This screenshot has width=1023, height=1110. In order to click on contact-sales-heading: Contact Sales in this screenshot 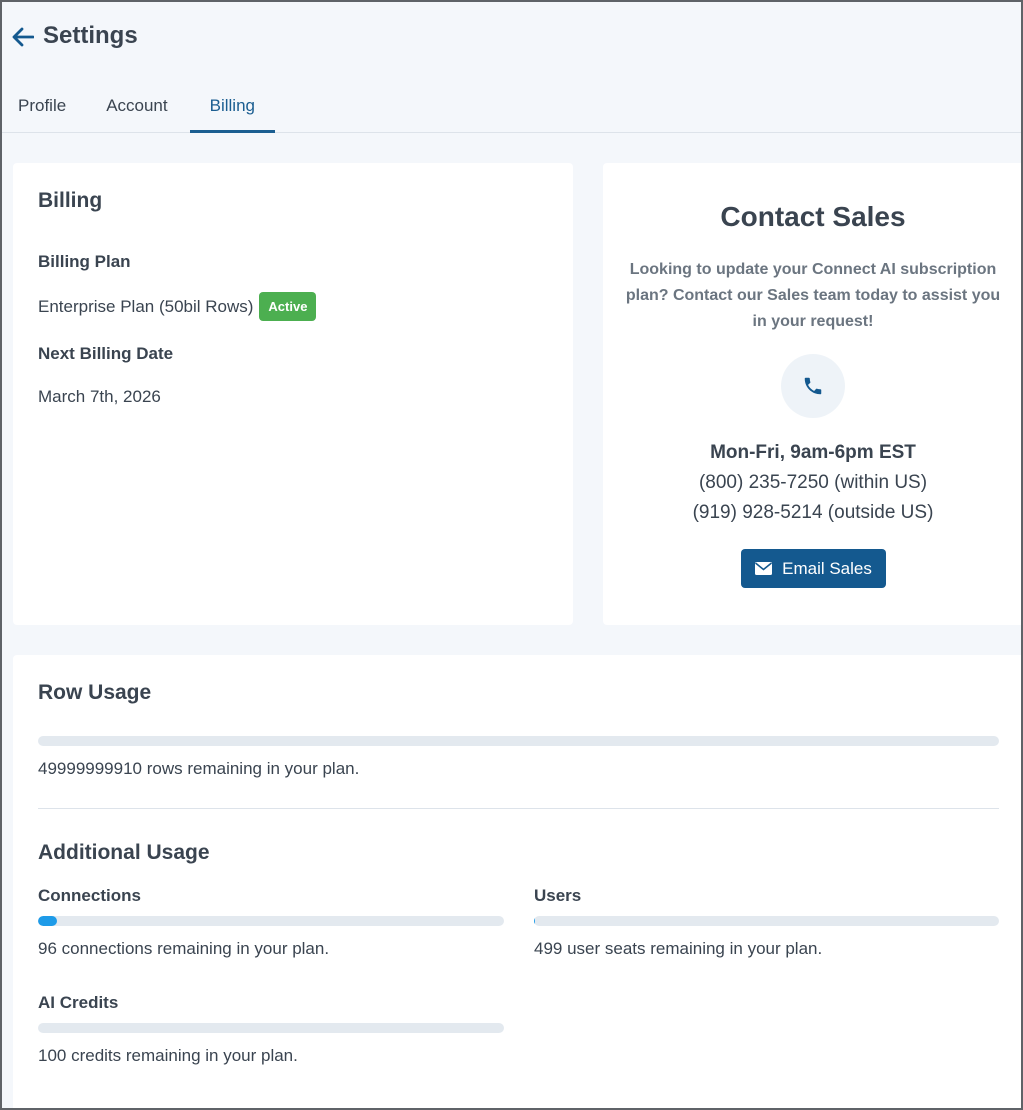, I will do `click(813, 216)`.